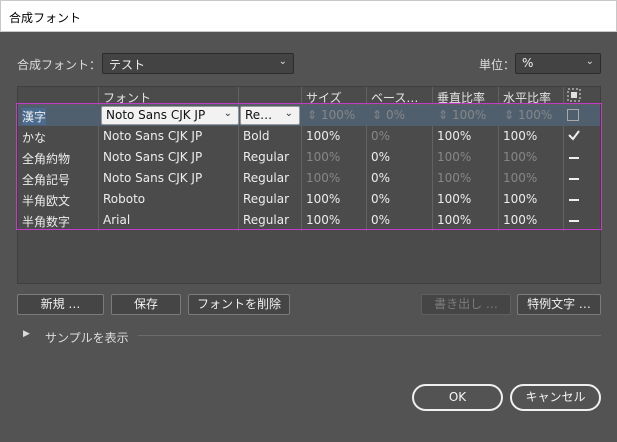 The width and height of the screenshot is (617, 442). What do you see at coordinates (87, 337) in the screenshot?
I see `show-sample-toggle: サンプルを表示` at bounding box center [87, 337].